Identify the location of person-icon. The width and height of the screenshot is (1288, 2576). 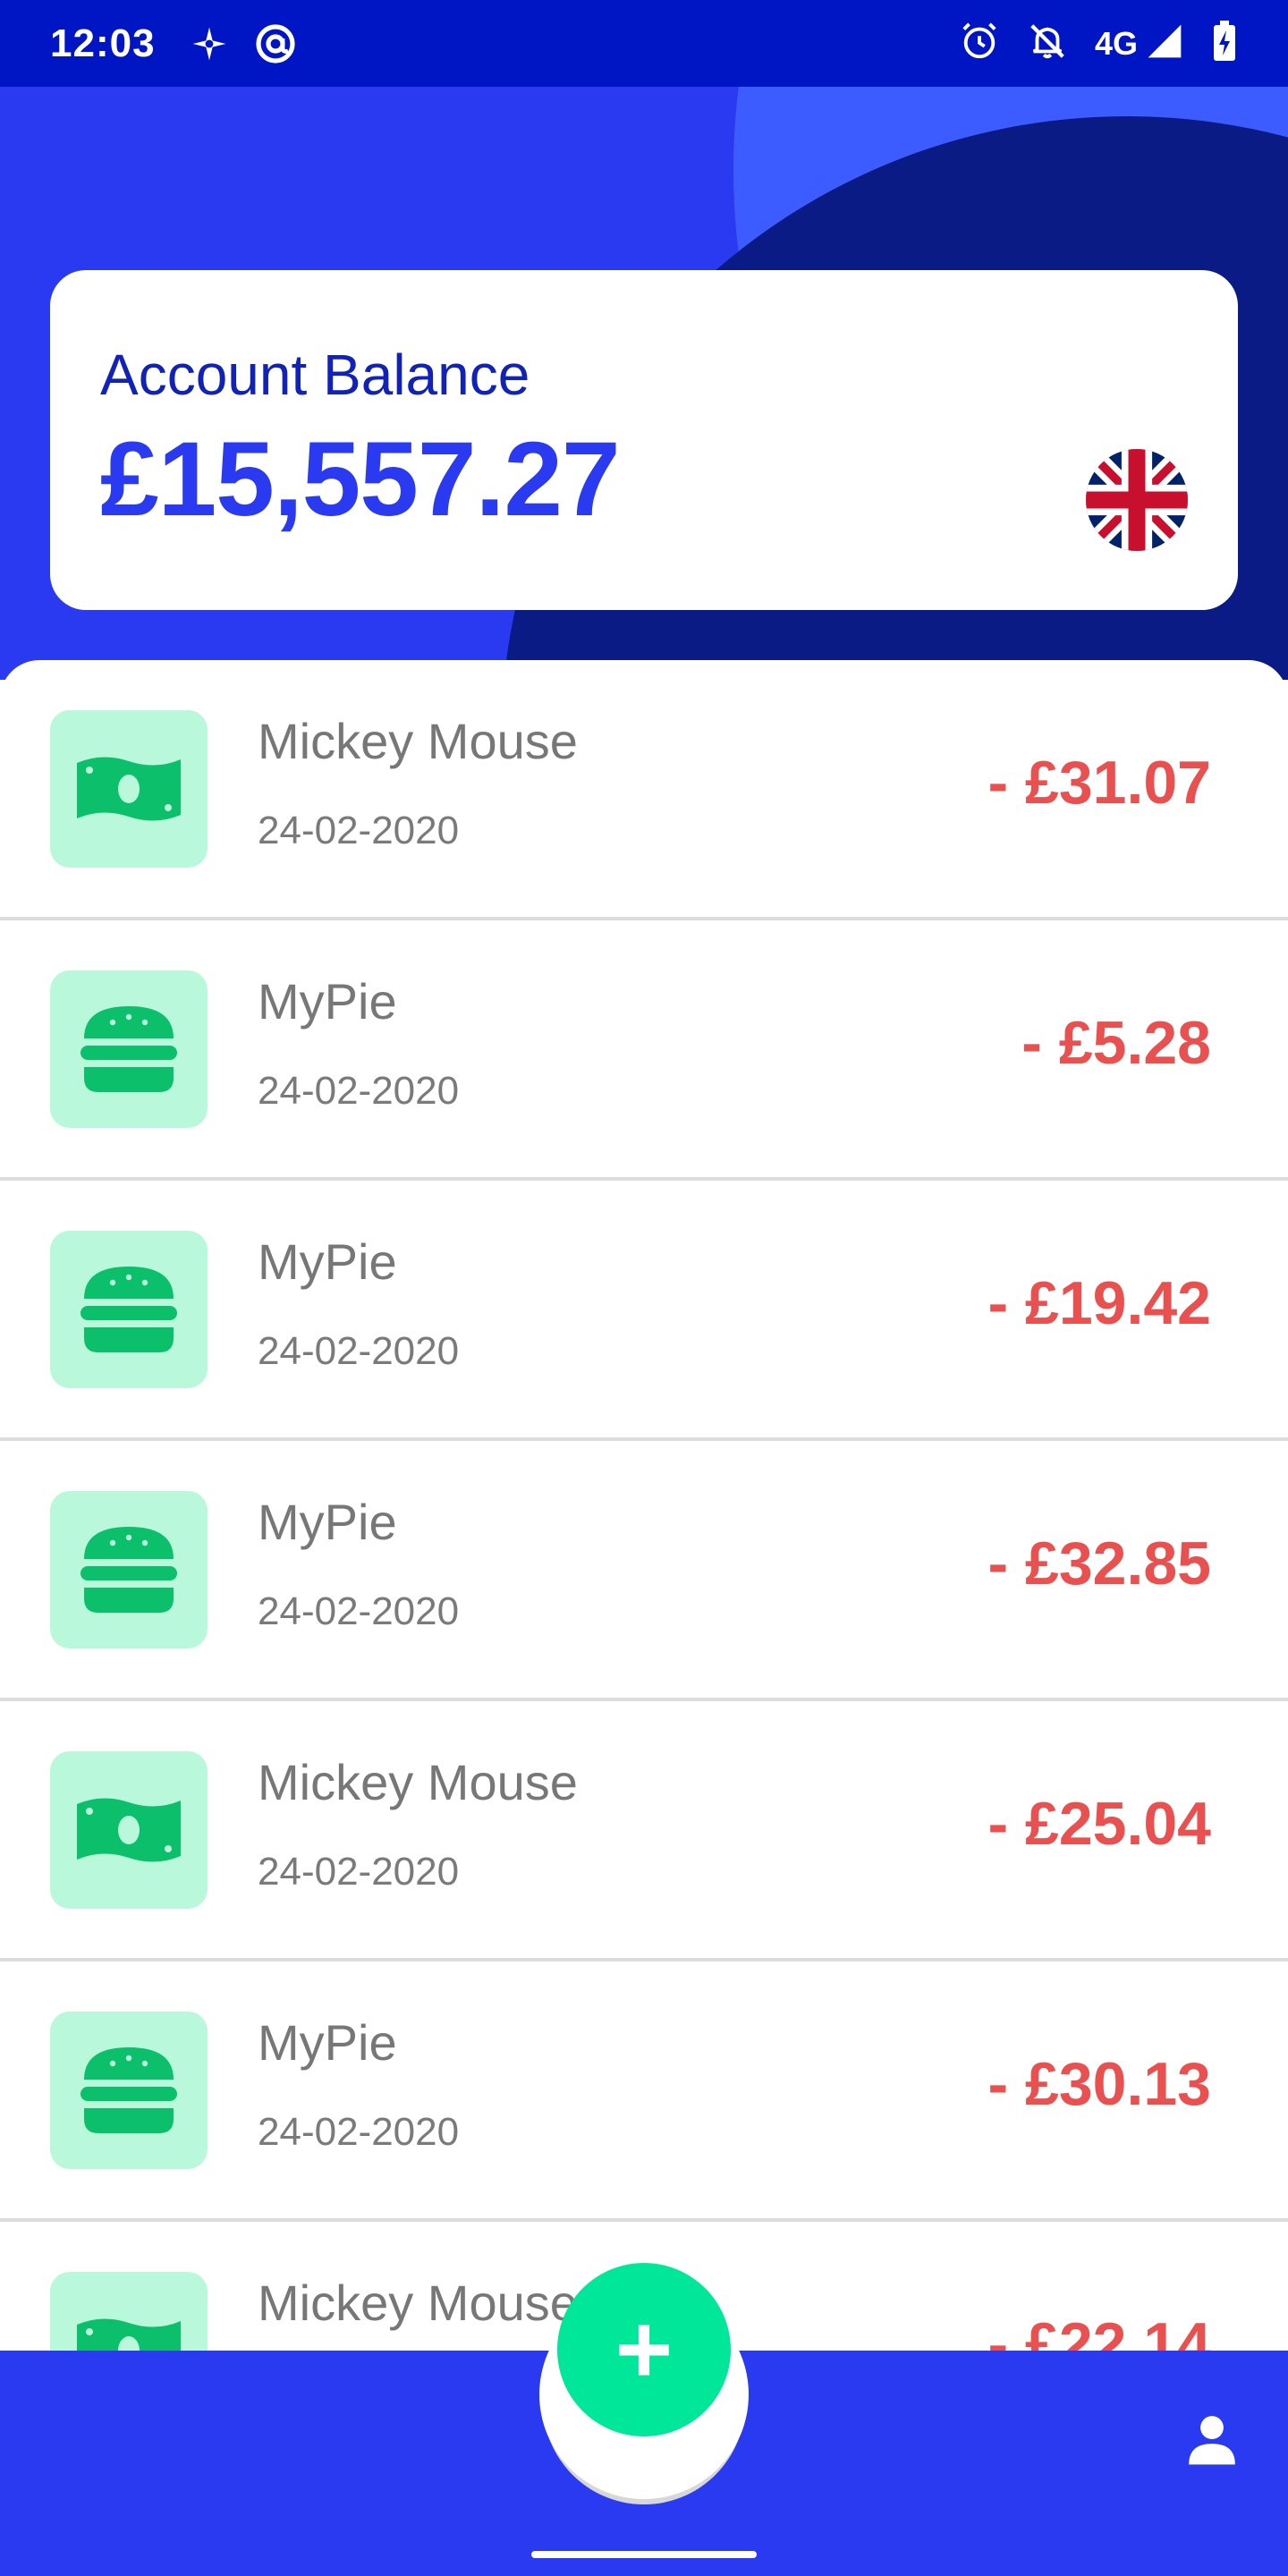
(1212, 2439).